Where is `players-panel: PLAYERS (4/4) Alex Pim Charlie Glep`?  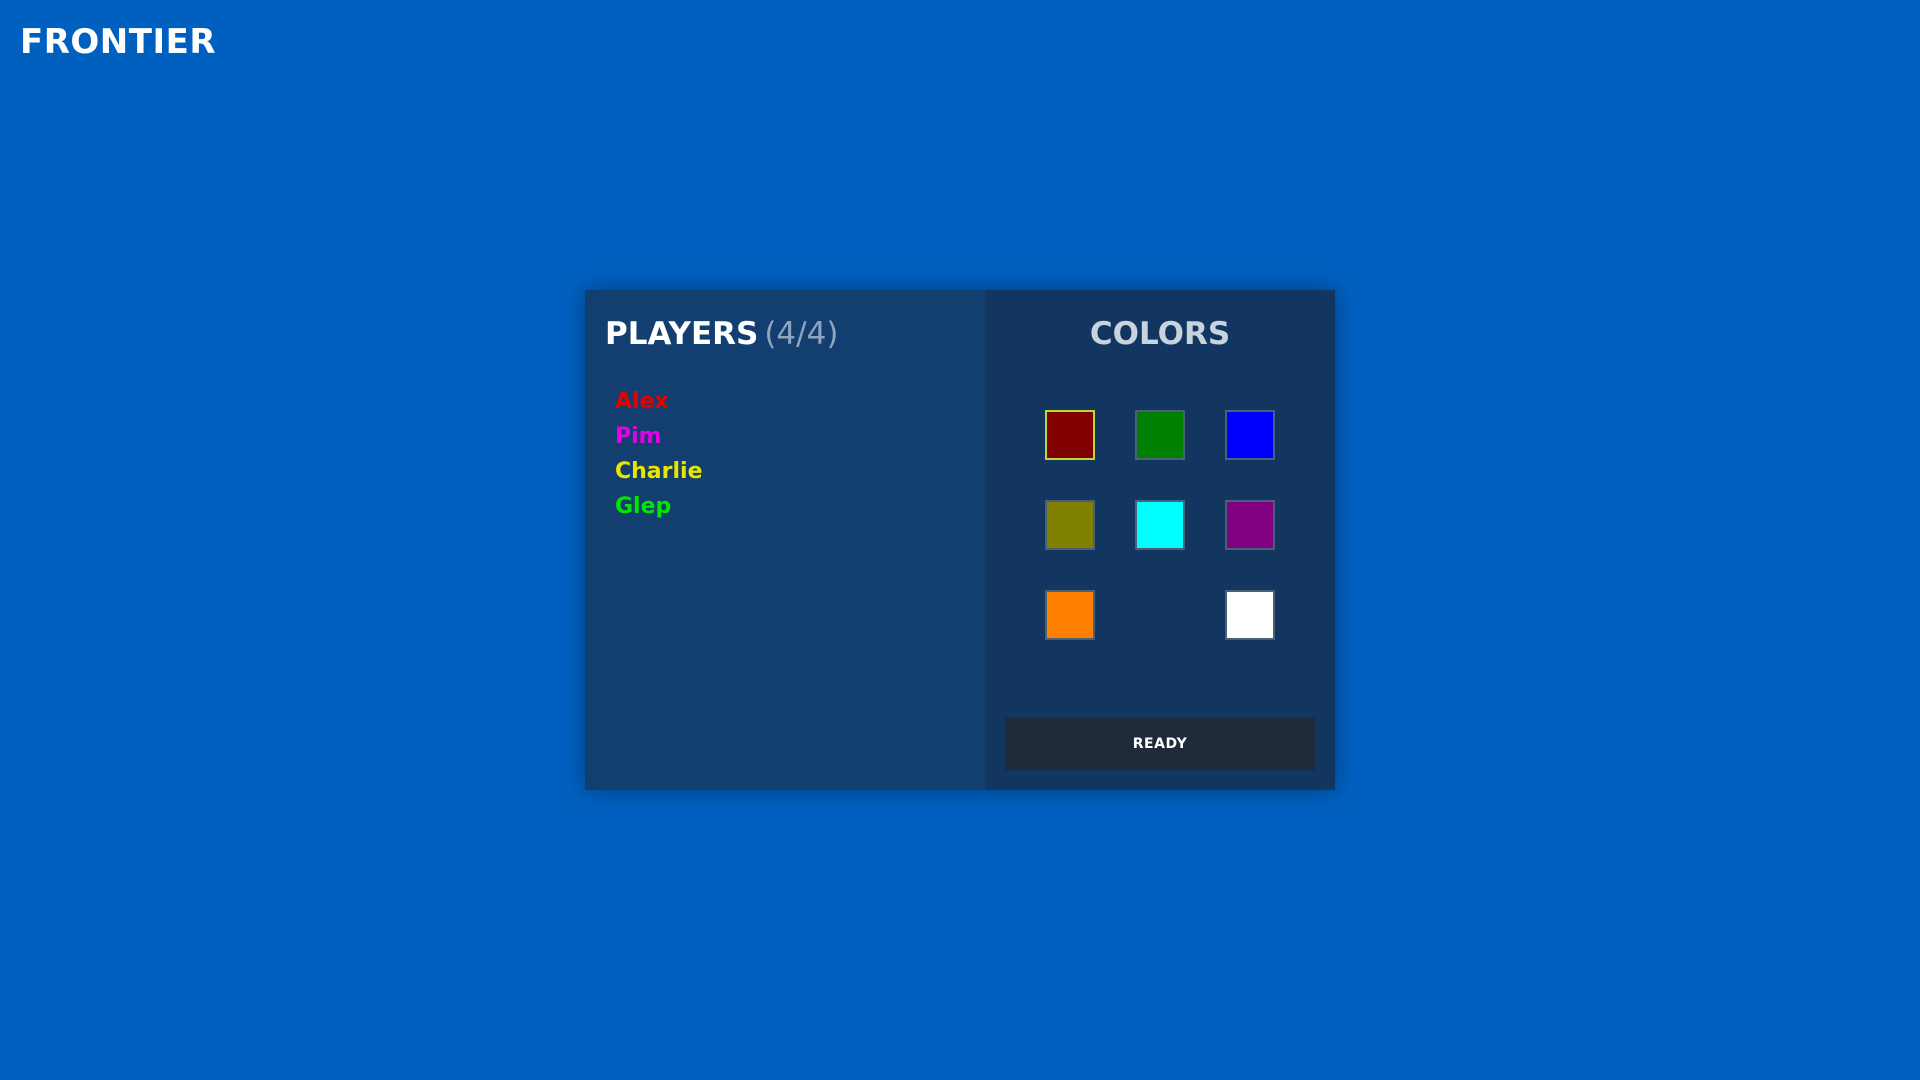
players-panel: PLAYERS (4/4) Alex Pim Charlie Glep is located at coordinates (785, 540).